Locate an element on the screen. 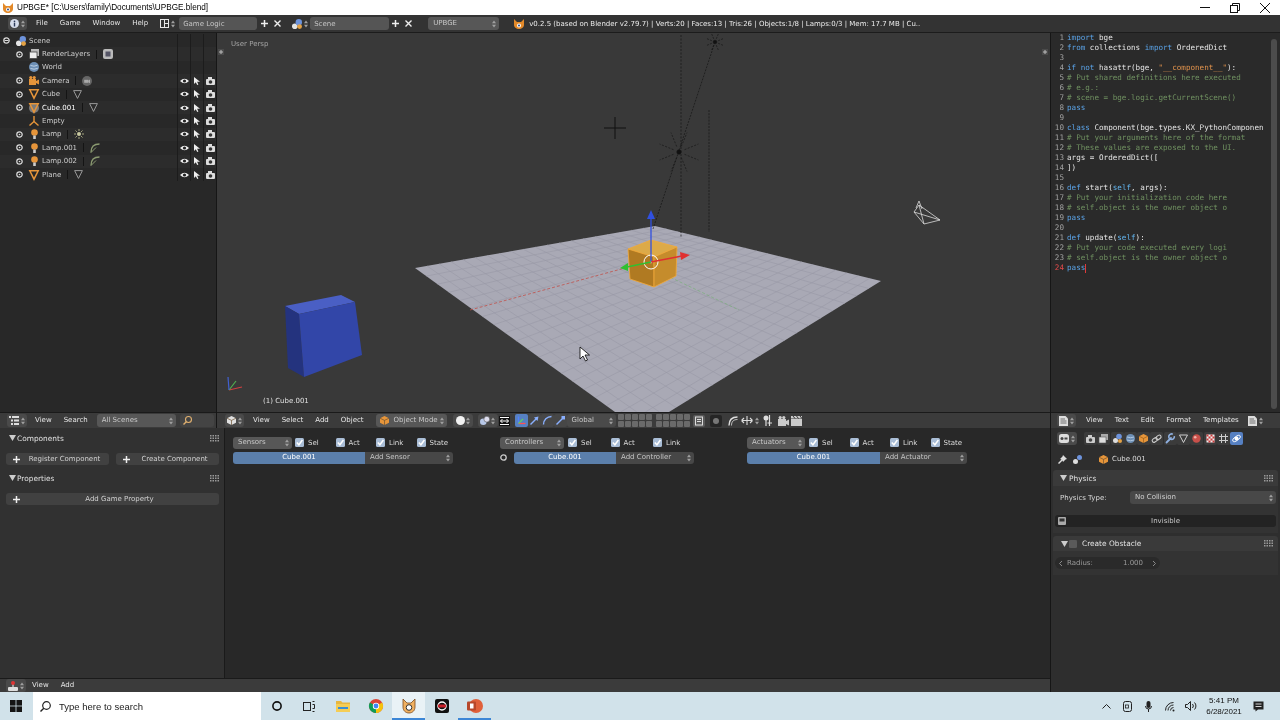  microphone-icon is located at coordinates (1148, 706).